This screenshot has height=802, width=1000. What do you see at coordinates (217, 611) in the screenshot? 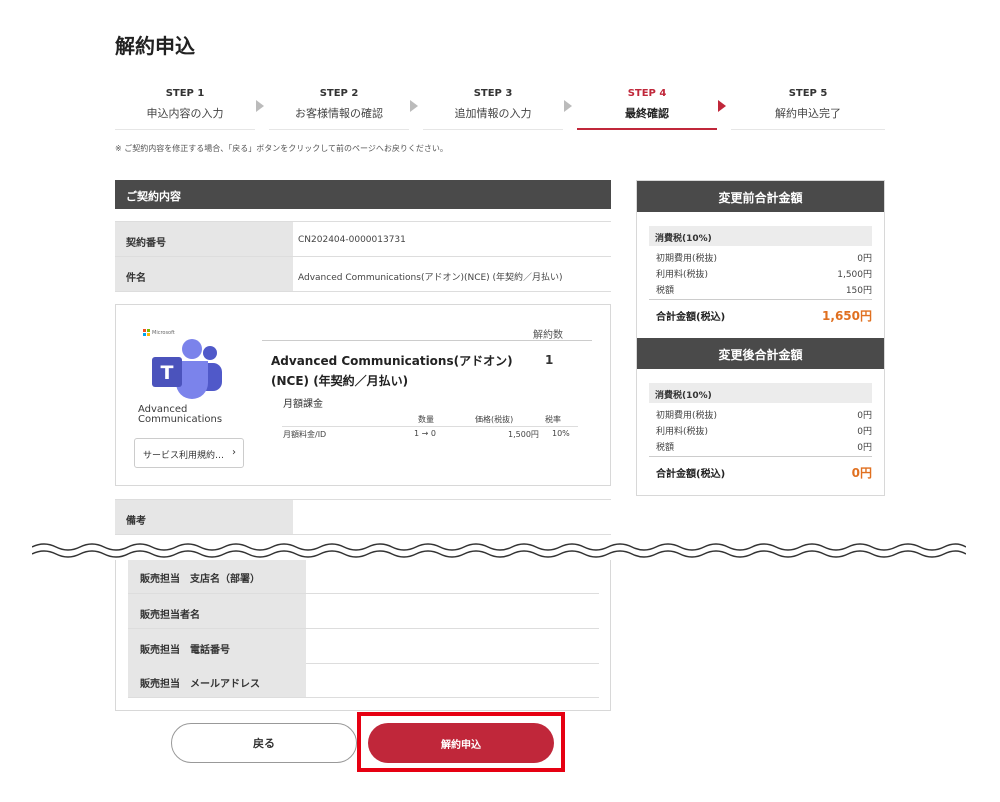
I see `sales-rep-label: 販売担当者名` at bounding box center [217, 611].